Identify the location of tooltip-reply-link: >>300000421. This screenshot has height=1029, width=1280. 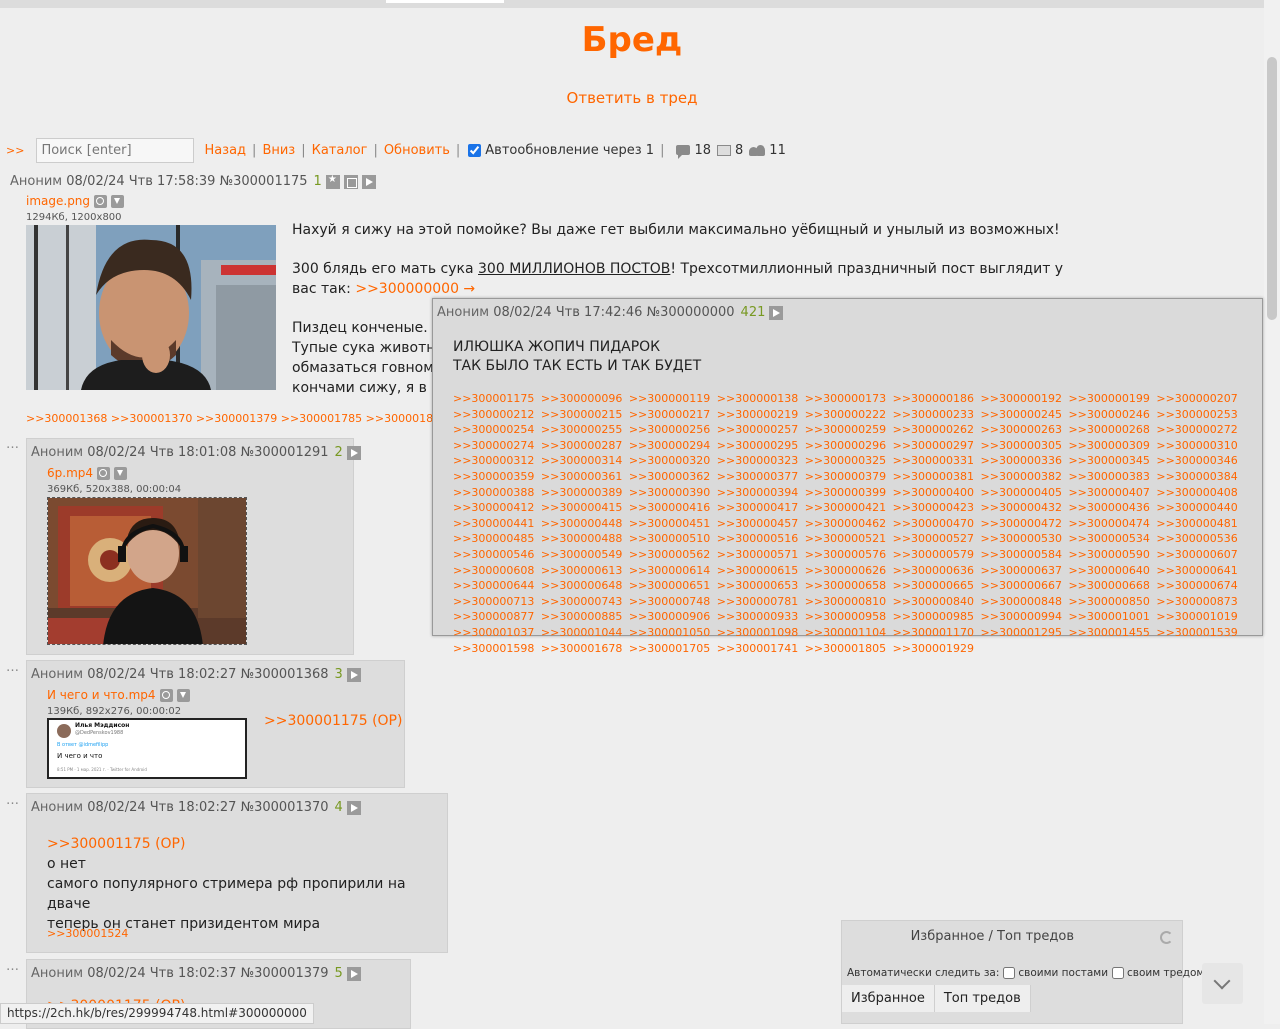
(845, 507).